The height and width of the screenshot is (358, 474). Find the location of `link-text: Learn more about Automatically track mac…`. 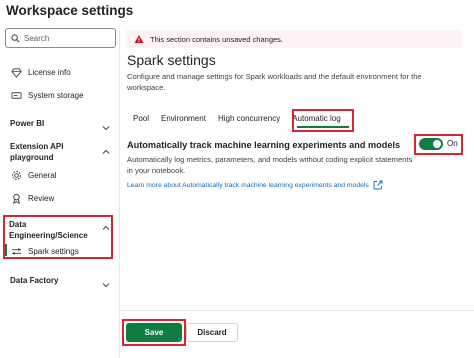

link-text: Learn more about Automatically track mac… is located at coordinates (248, 185).